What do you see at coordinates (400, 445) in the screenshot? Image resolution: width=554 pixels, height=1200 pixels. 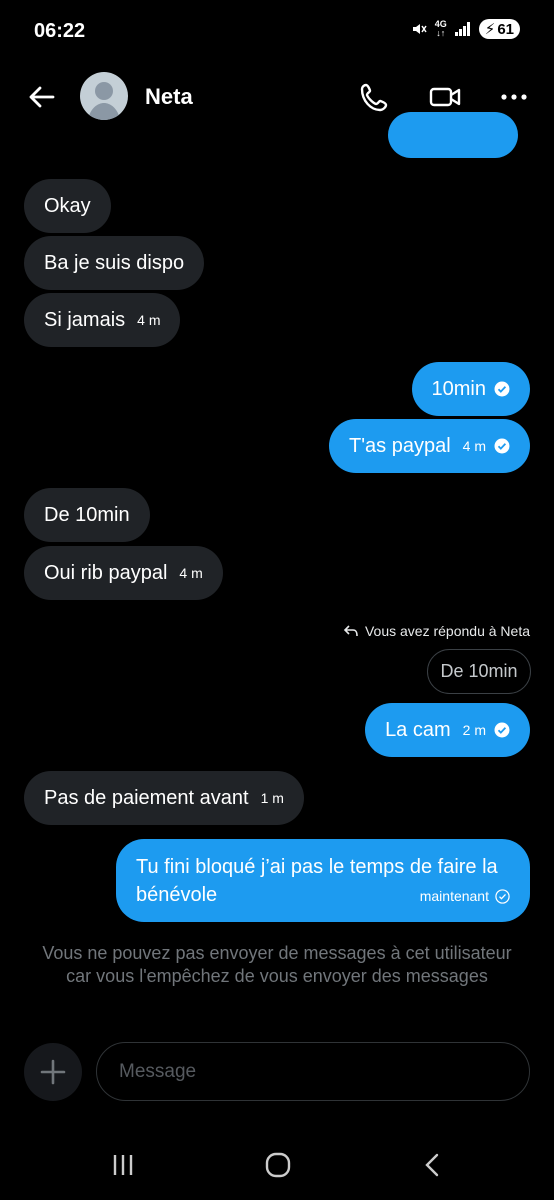 I see `message-text: T'as paypal` at bounding box center [400, 445].